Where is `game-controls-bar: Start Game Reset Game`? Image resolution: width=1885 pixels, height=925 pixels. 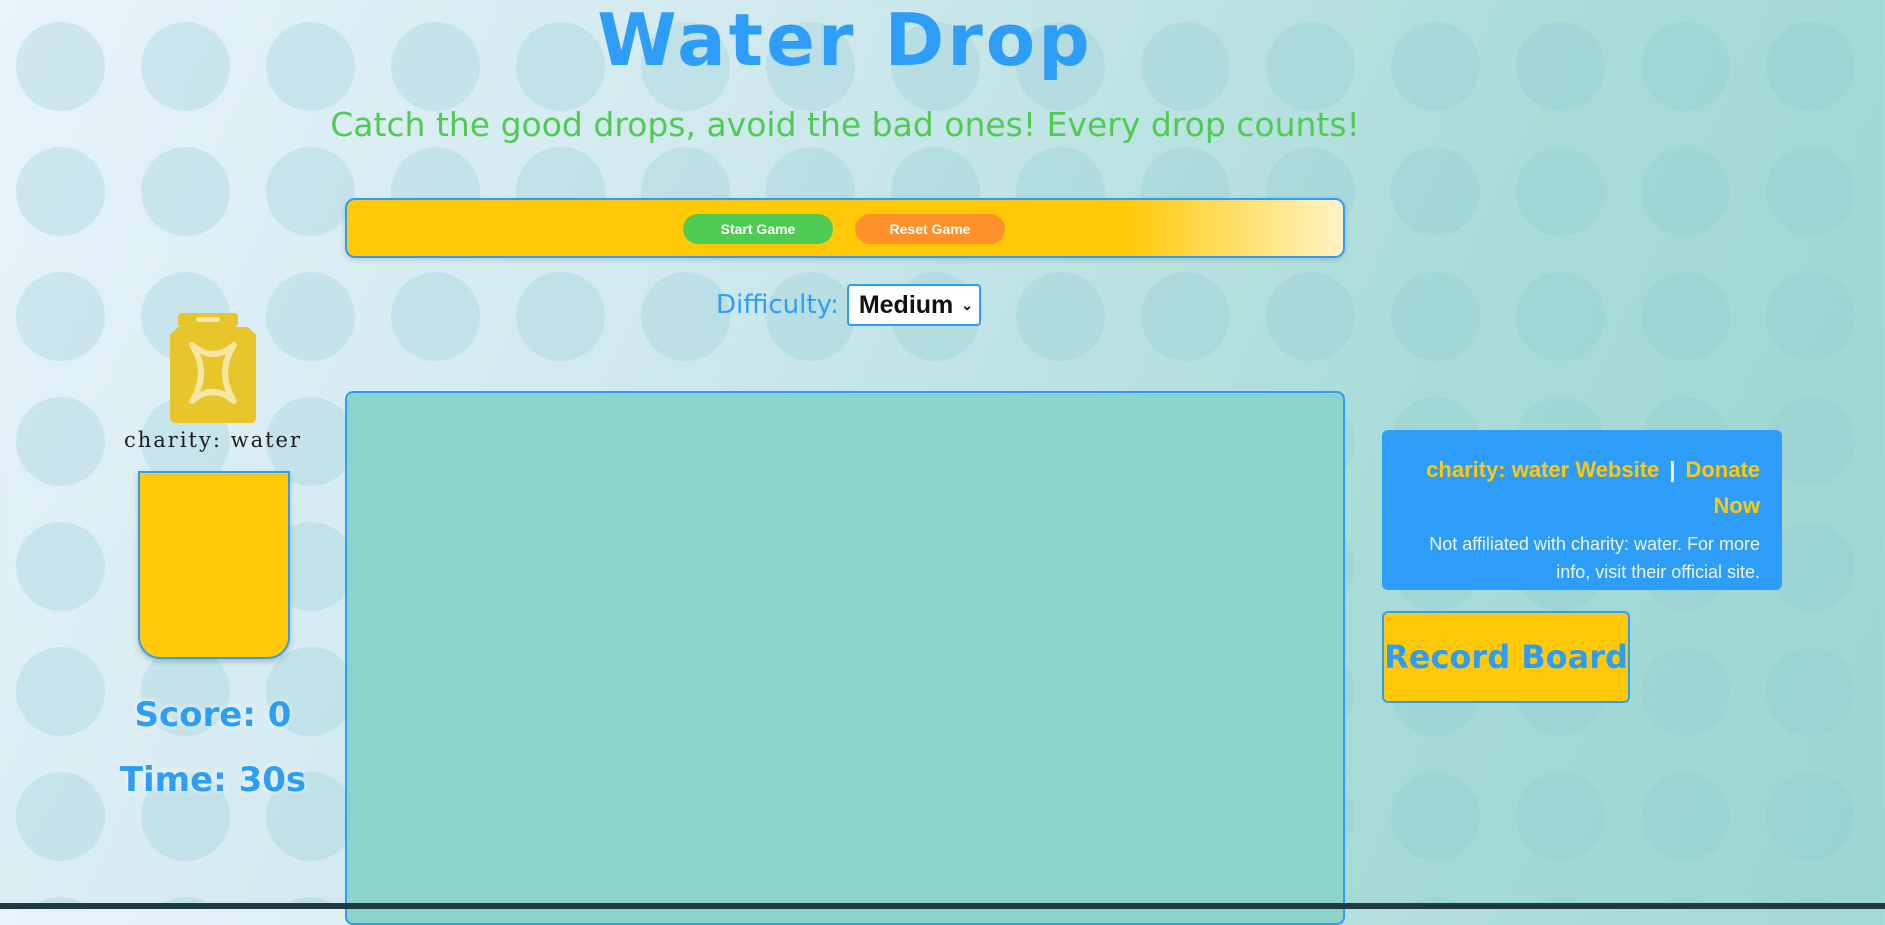
game-controls-bar: Start Game Reset Game is located at coordinates (845, 228).